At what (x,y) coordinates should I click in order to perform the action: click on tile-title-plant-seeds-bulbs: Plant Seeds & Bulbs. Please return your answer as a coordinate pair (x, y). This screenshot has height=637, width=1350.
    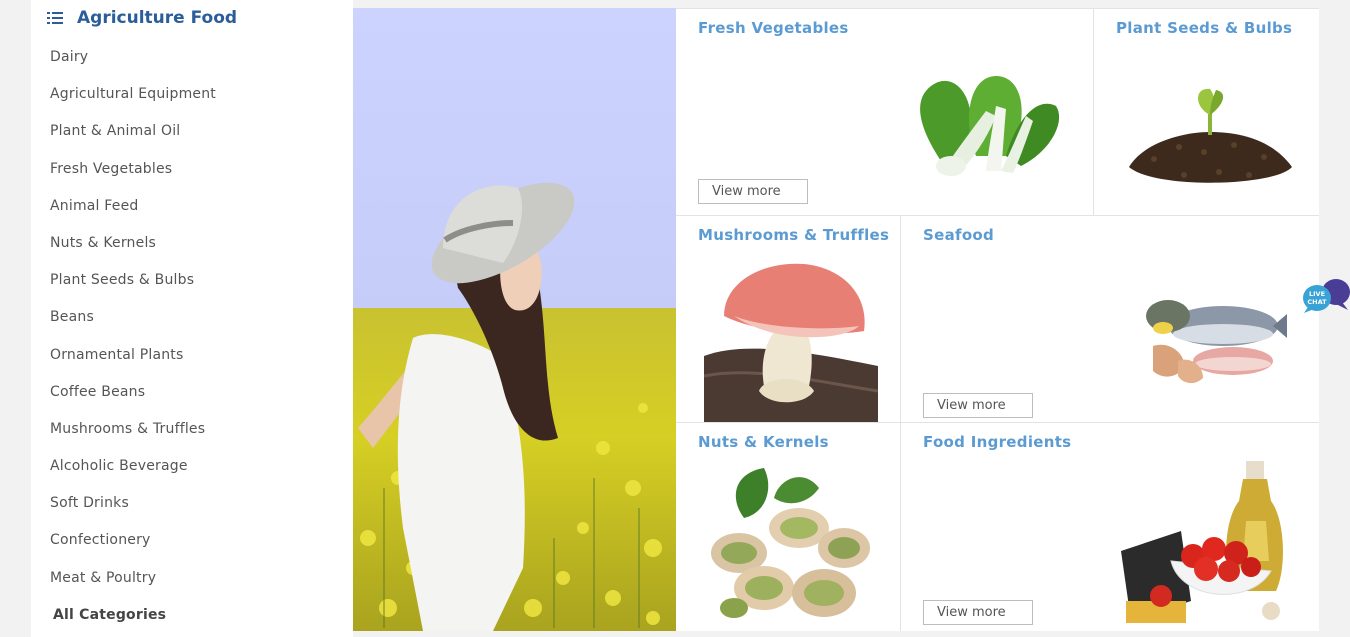
    Looking at the image, I should click on (1204, 28).